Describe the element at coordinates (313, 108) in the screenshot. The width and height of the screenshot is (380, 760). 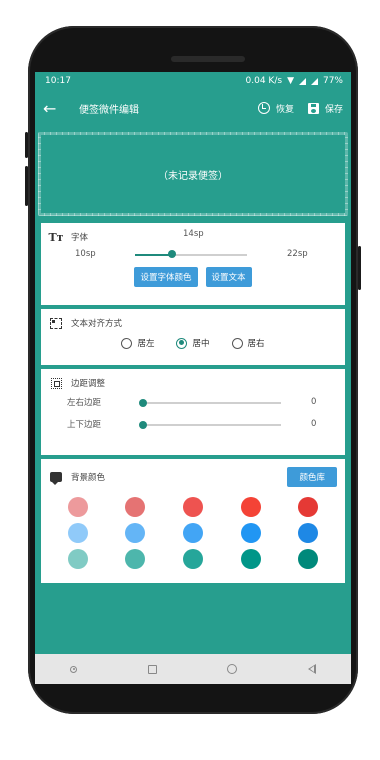
I see `save-icon` at that location.